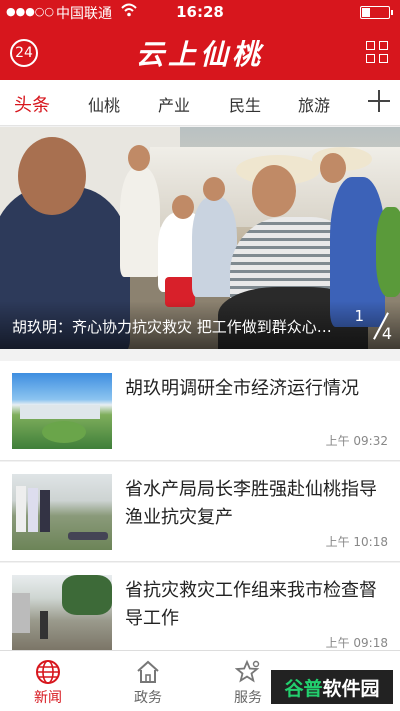  What do you see at coordinates (247, 672) in the screenshot?
I see `star-icon` at bounding box center [247, 672].